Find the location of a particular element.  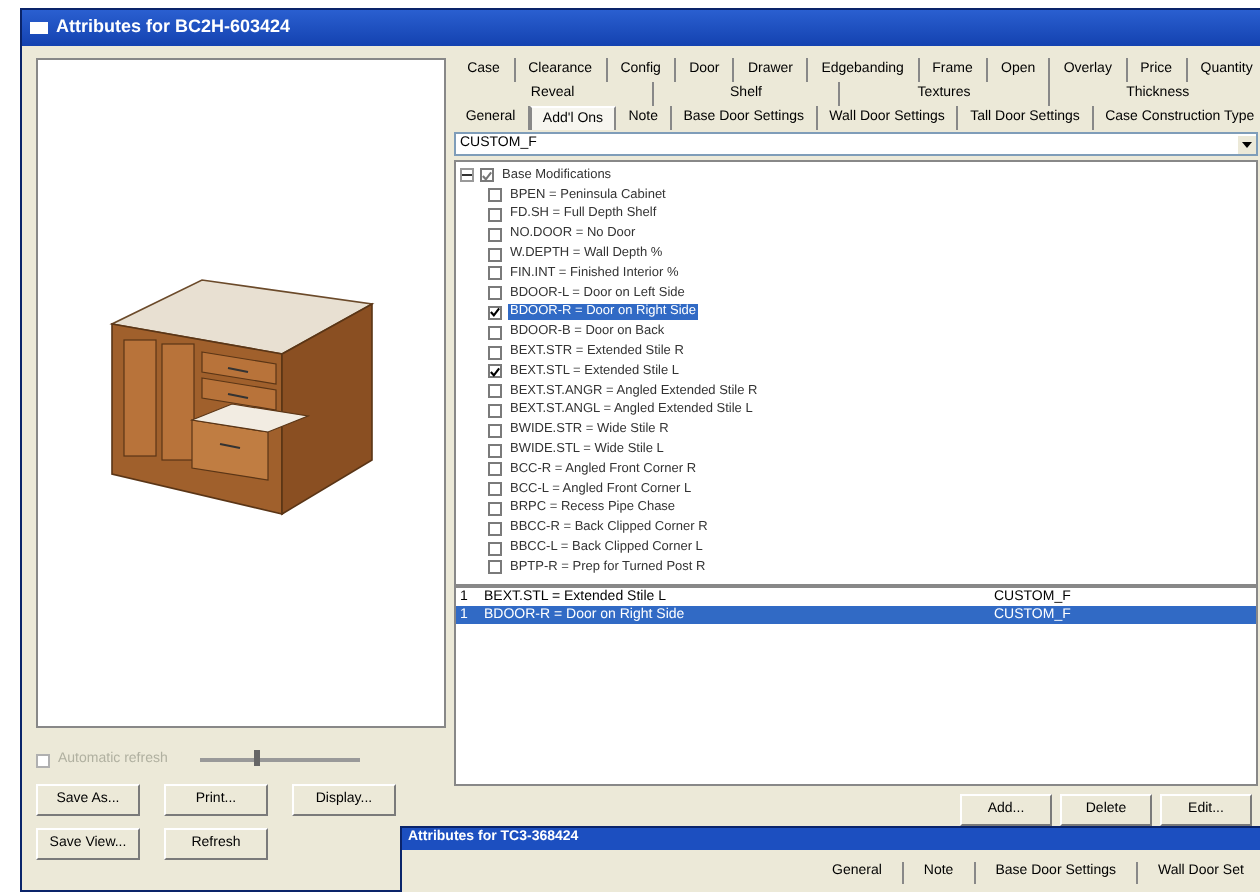

expander-icon is located at coordinates (467, 175).